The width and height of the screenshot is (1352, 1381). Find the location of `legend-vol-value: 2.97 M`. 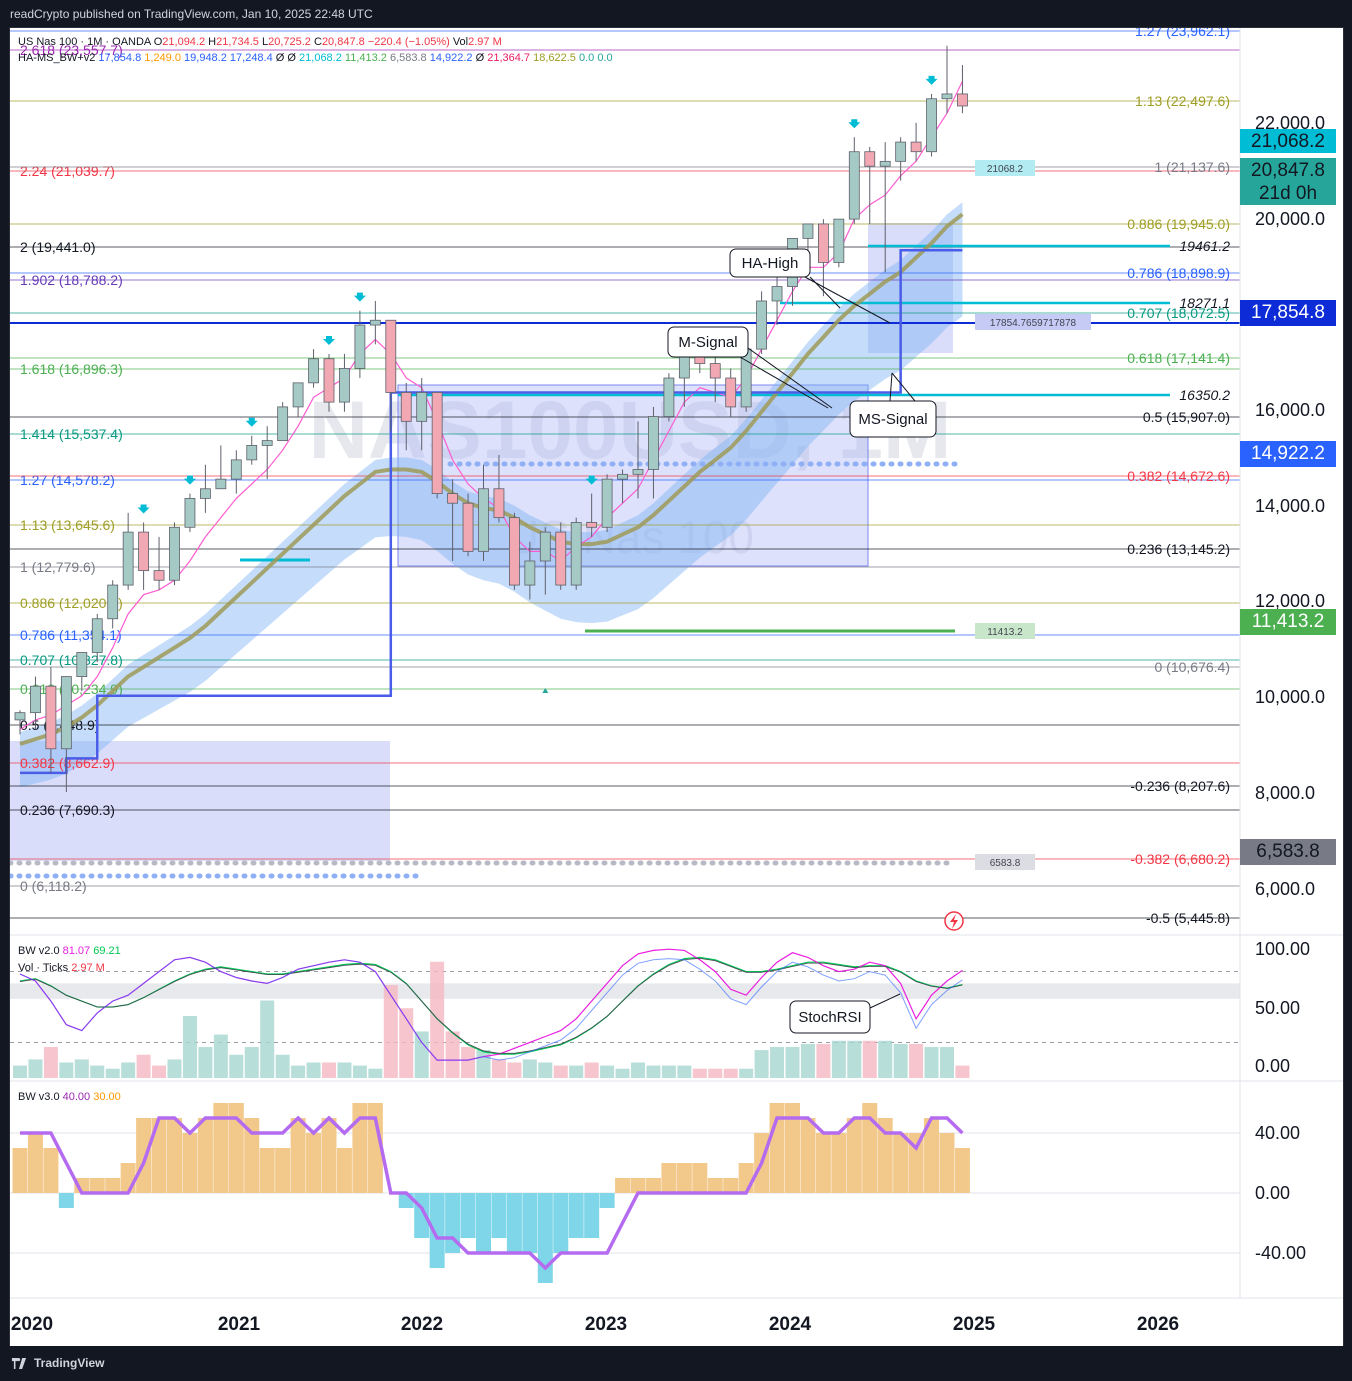

legend-vol-value: 2.97 M is located at coordinates (88, 968).